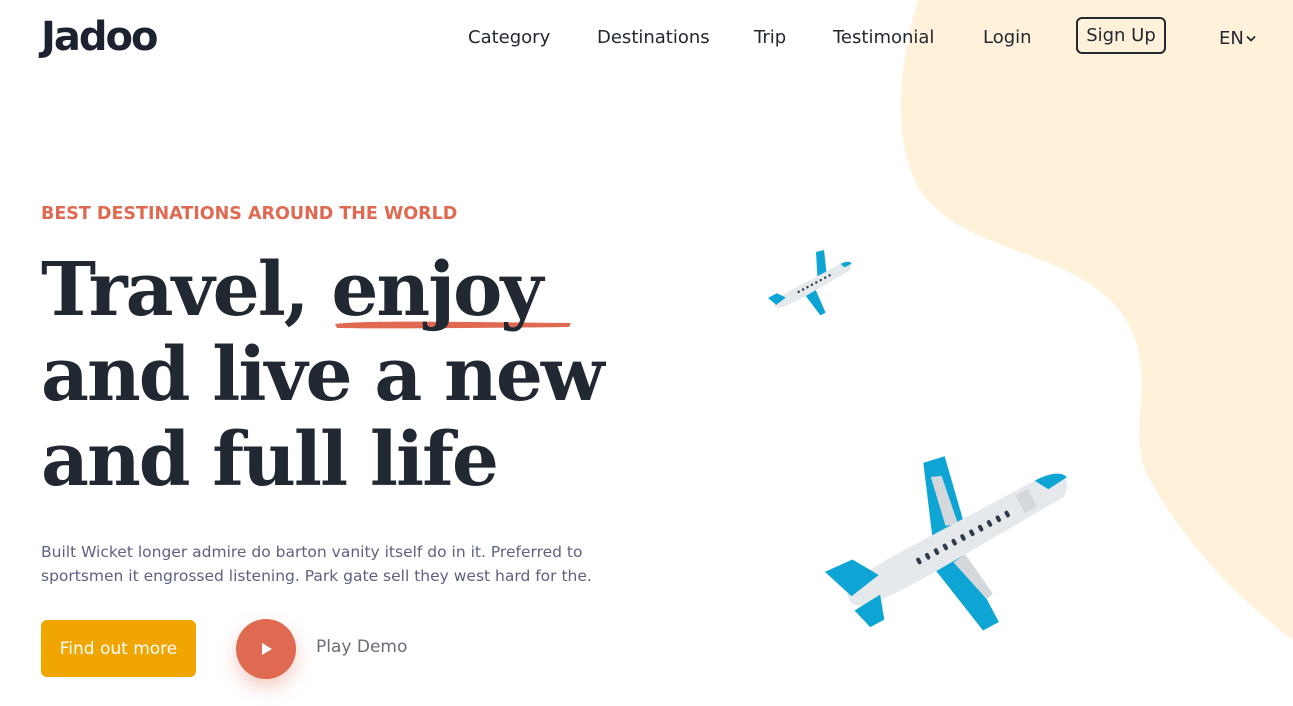 Image resolution: width=1293 pixels, height=706 pixels. I want to click on hero-eyebrow: BEST DESTINATIONS AROUND THE WORLD, so click(249, 214).